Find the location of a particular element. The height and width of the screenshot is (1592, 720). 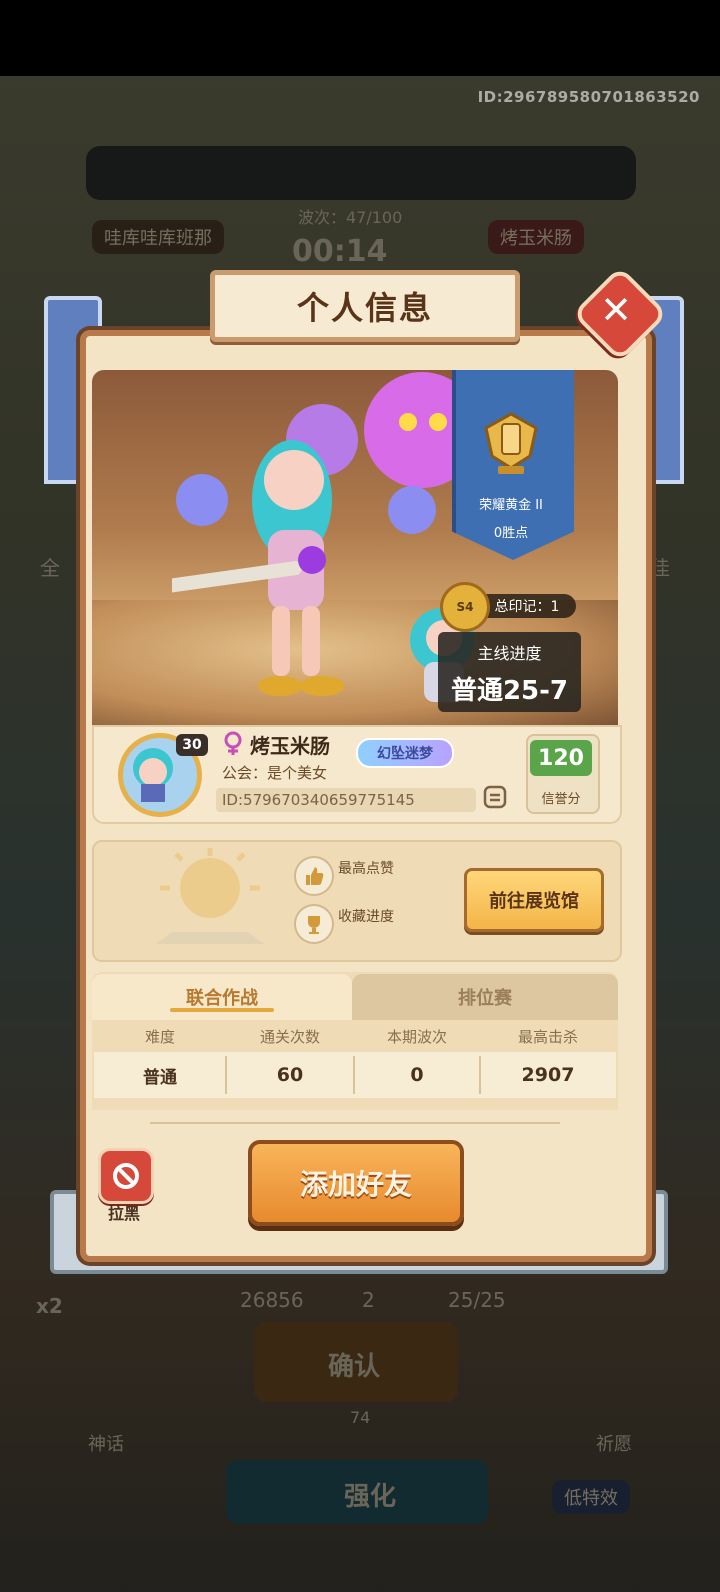

bg-low-fx: 低特效 is located at coordinates (591, 1497).